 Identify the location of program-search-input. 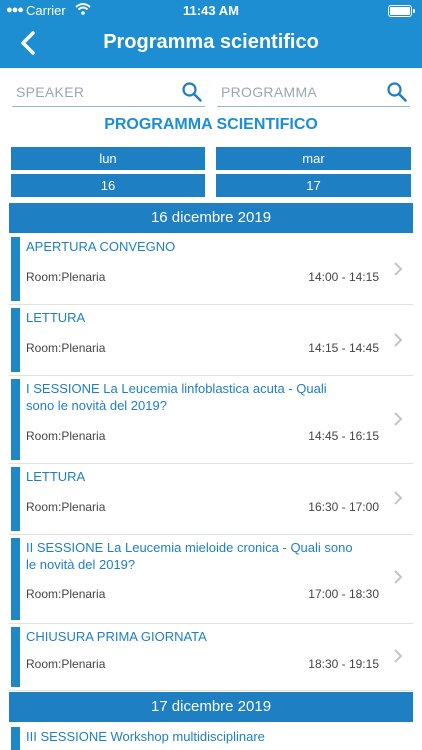
(301, 92).